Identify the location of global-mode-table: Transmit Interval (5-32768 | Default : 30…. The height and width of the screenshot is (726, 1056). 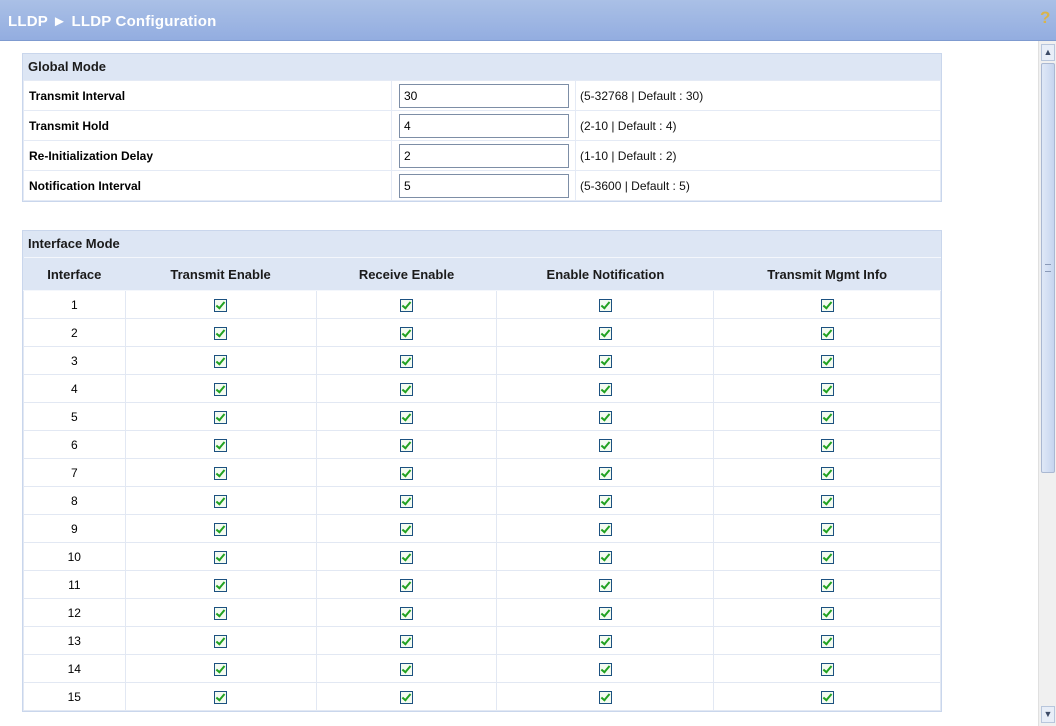
(482, 140).